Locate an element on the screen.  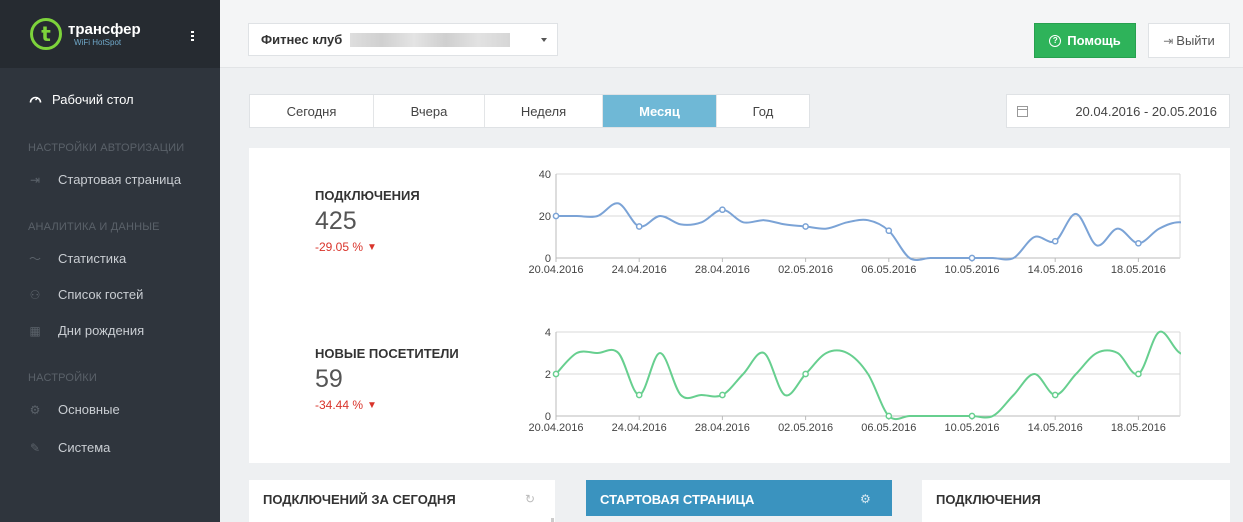
widget-start-page: СТАРТОВАЯ СТРАНИЦА ⚙ is located at coordinates (739, 498).